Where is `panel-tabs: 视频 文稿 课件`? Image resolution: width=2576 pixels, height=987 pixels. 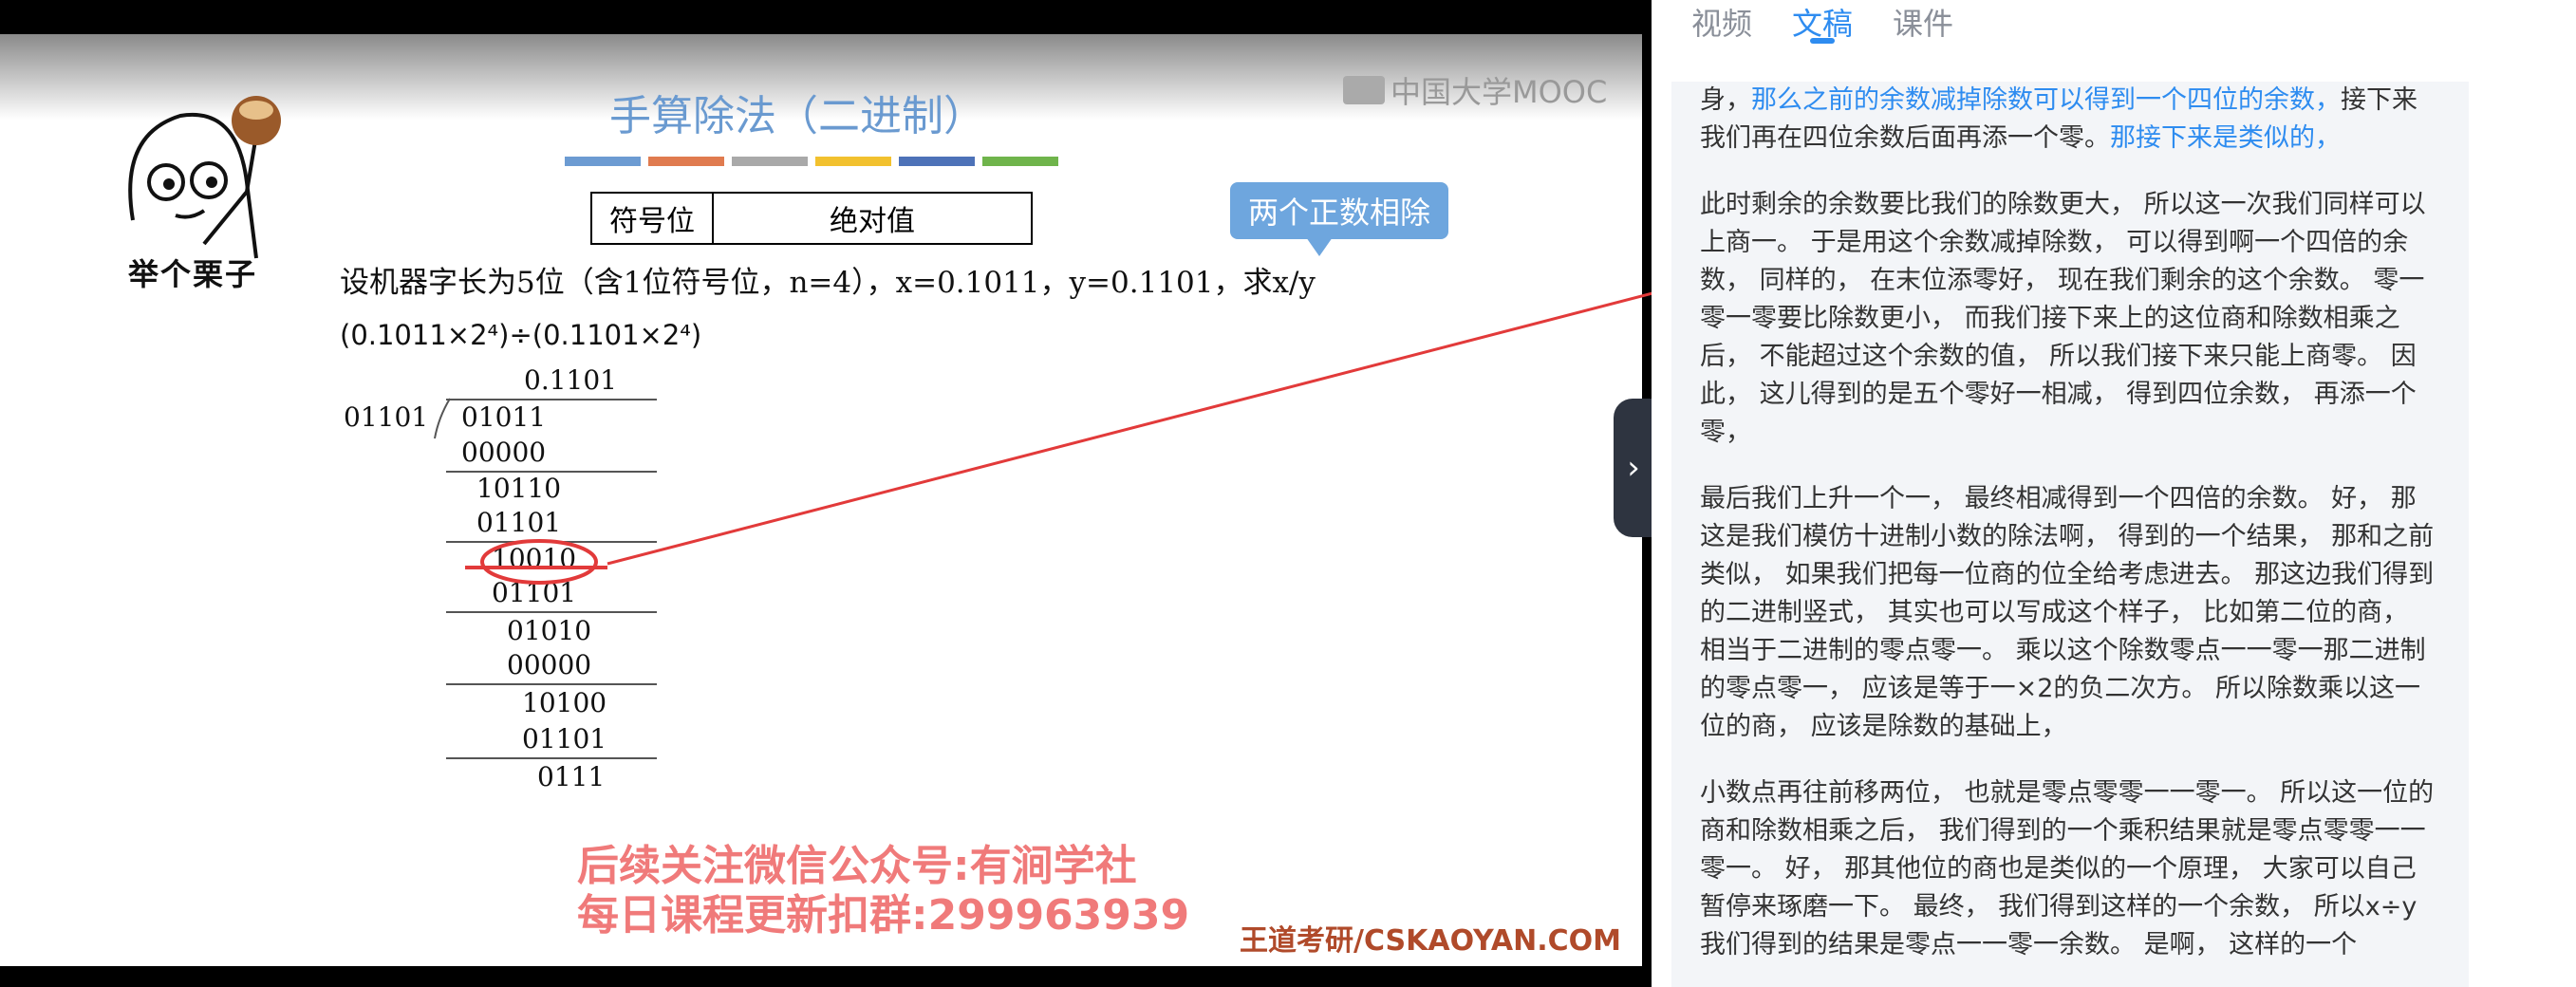 panel-tabs: 视频 文稿 课件 is located at coordinates (1822, 24).